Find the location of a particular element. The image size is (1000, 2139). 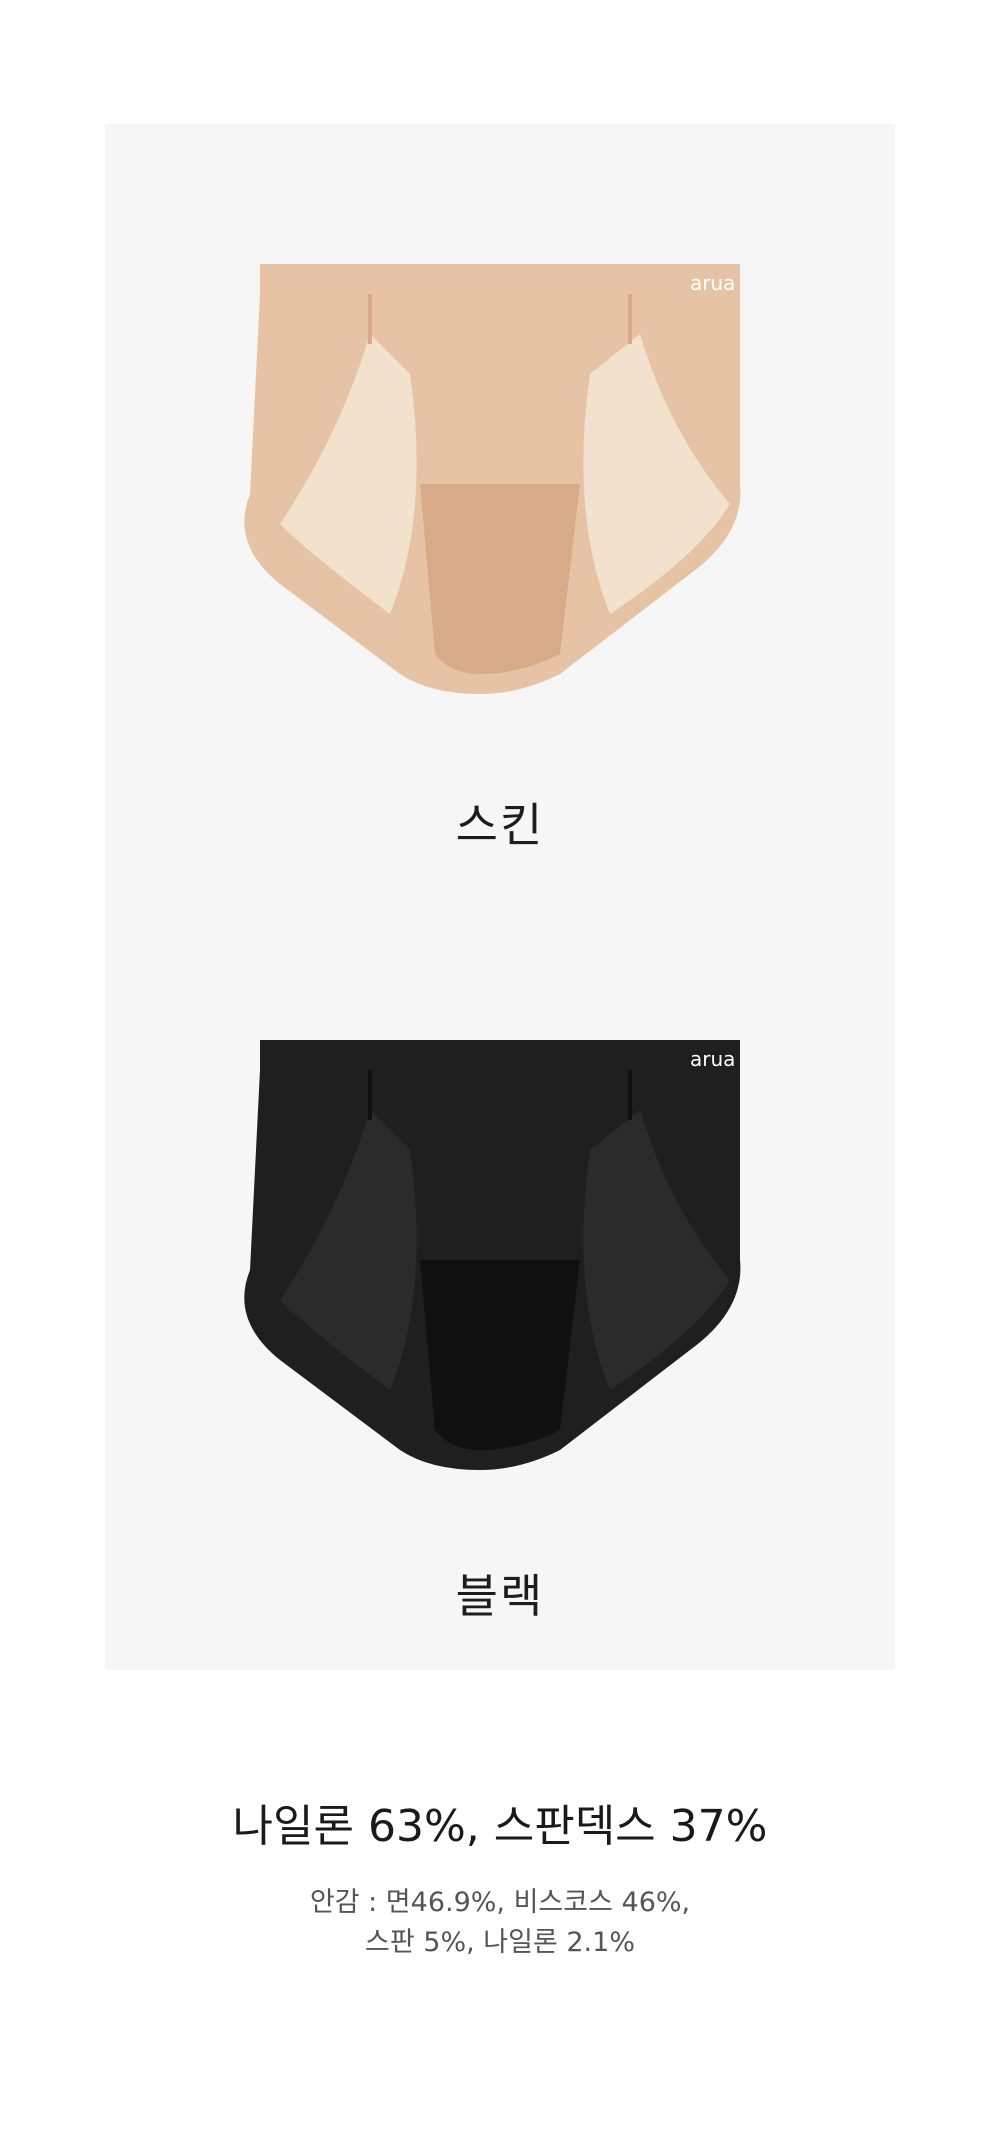

lining-material-line2: 스판 5%, 나일론 2.1% is located at coordinates (500, 1942).